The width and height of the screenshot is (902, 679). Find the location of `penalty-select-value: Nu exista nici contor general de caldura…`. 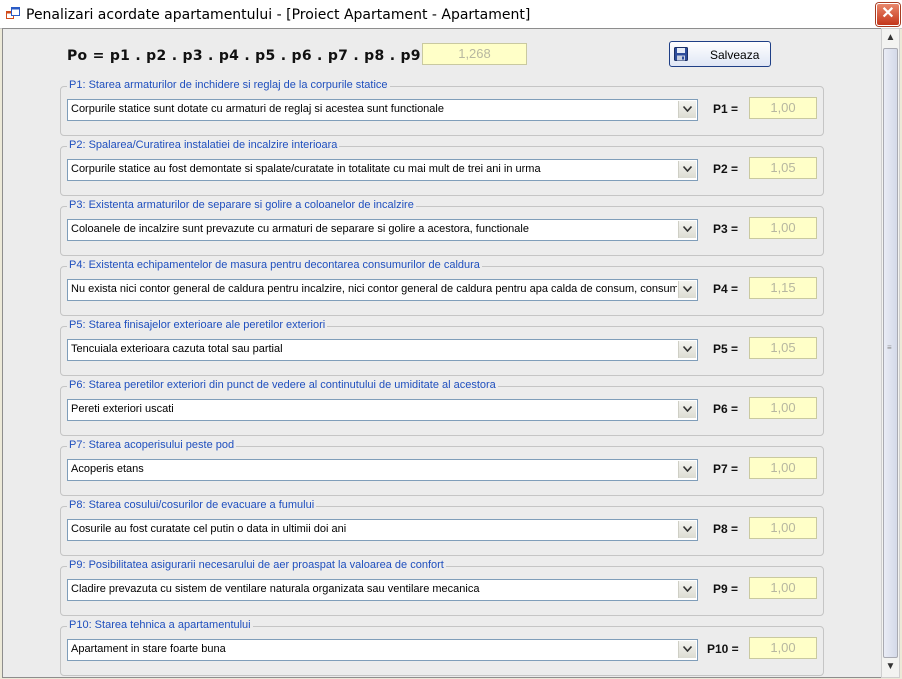

penalty-select-value: Nu exista nici contor general de caldura… is located at coordinates (374, 289).